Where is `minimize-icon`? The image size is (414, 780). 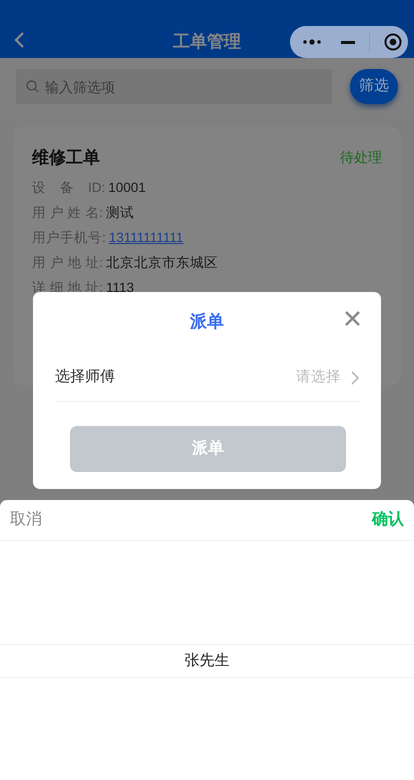 minimize-icon is located at coordinates (348, 42).